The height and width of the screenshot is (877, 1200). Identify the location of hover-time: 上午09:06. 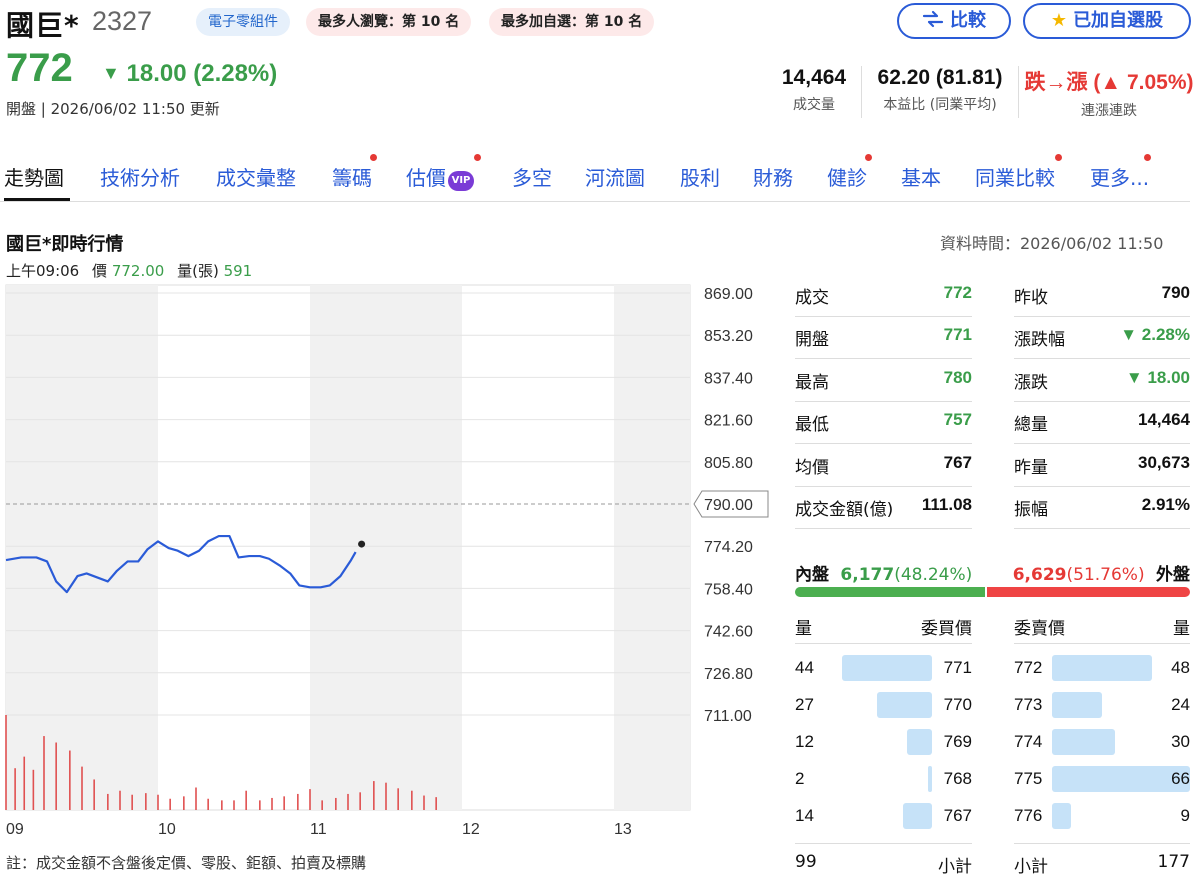
(43, 271).